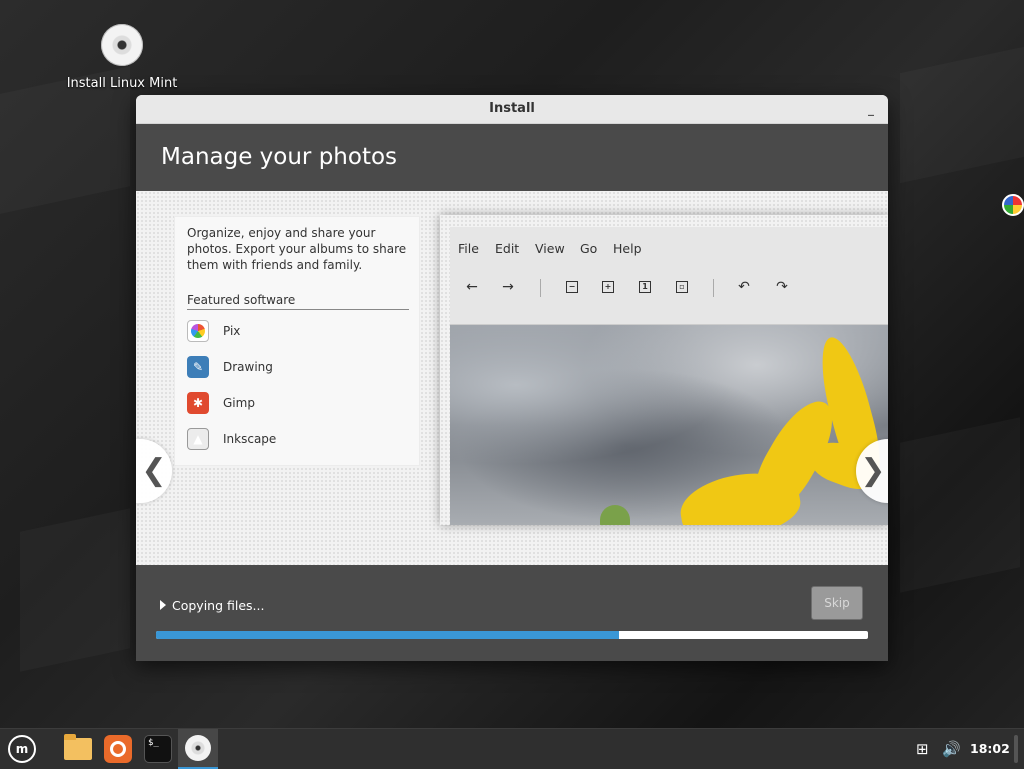 This screenshot has height=769, width=1024. I want to click on featured-software-heading: Featured software, so click(298, 301).